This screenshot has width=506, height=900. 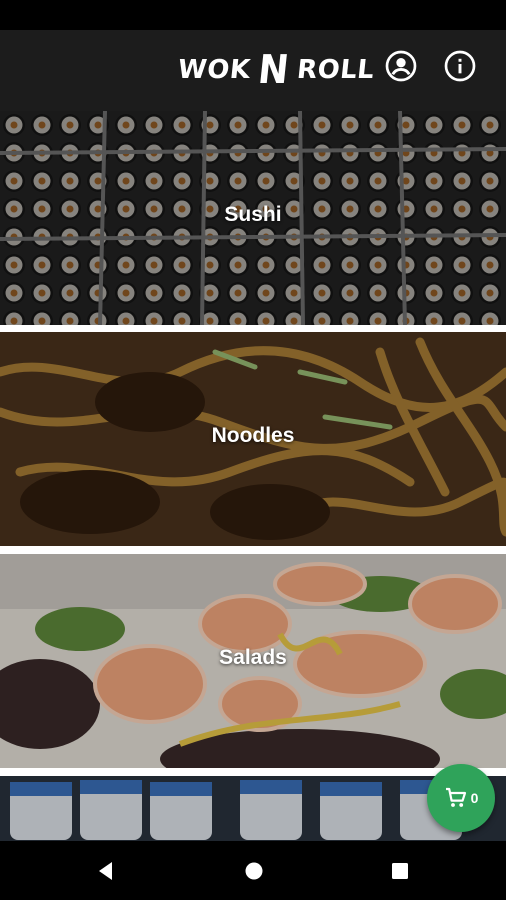 I want to click on system-nav-bar, so click(x=253, y=870).